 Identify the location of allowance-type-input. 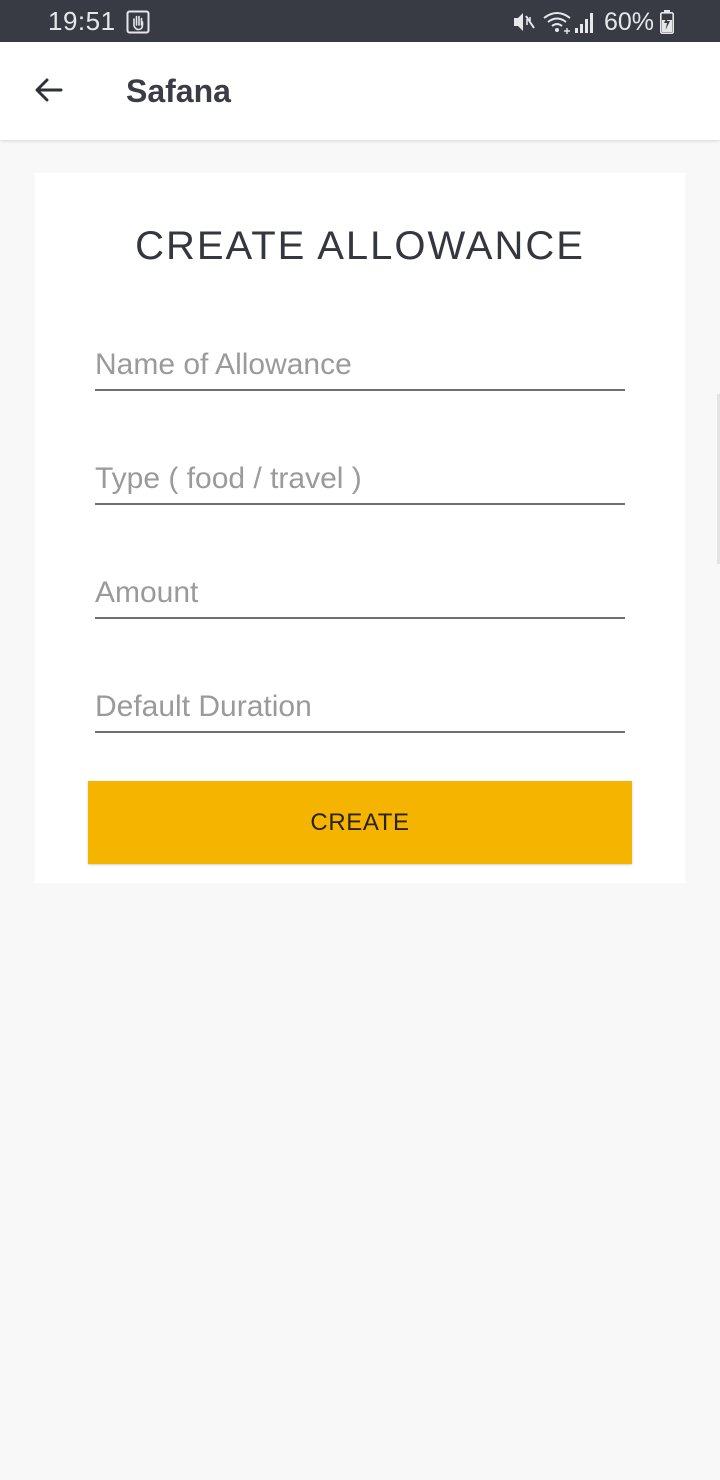
(360, 479).